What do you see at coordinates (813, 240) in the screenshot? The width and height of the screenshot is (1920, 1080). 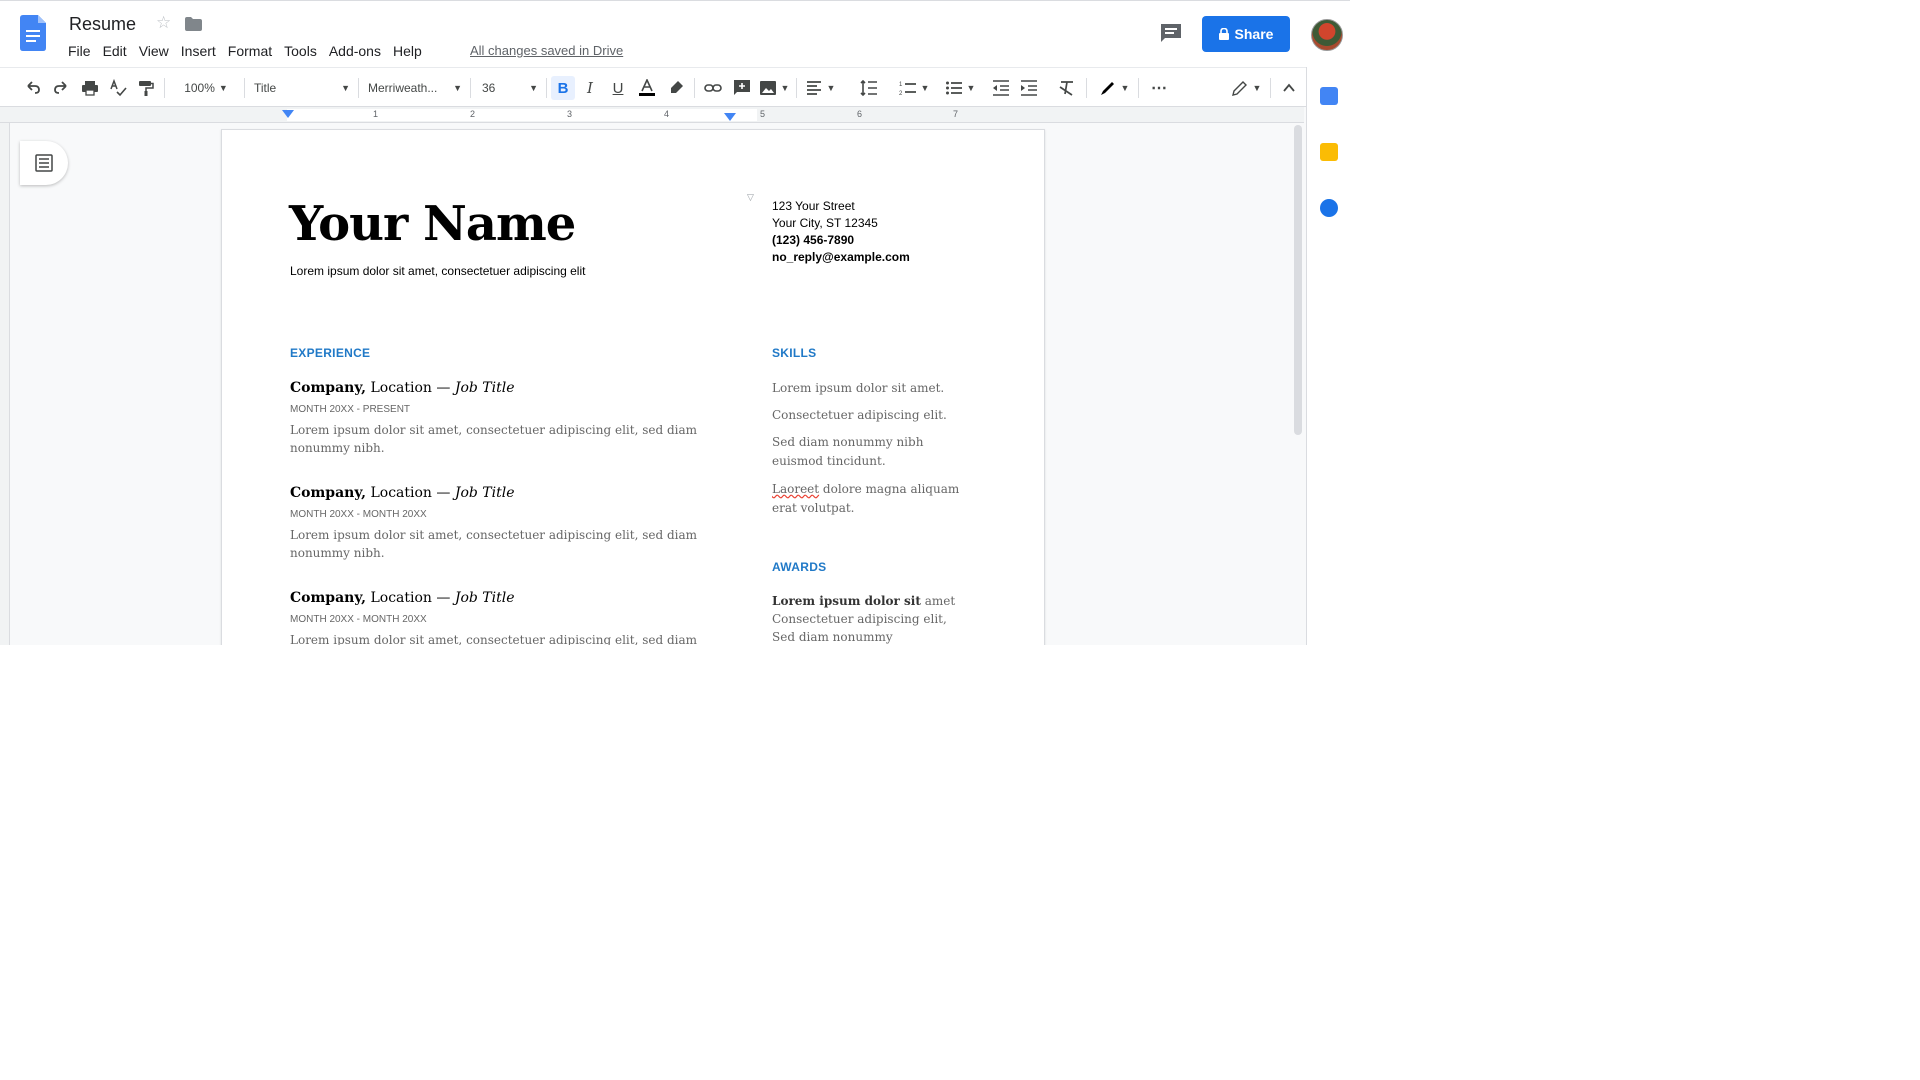 I see `contact-phone: (123) 456-7890` at bounding box center [813, 240].